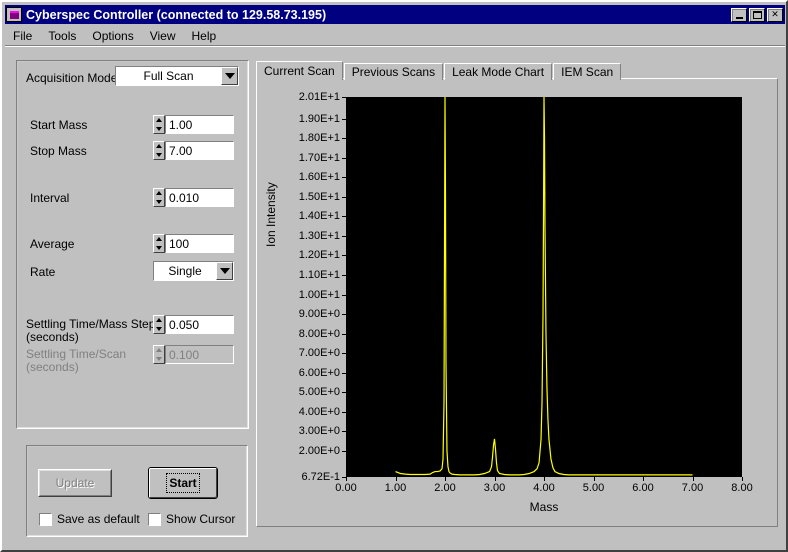 The image size is (788, 552). Describe the element at coordinates (163, 36) in the screenshot. I see `menu-item-view: View` at that location.